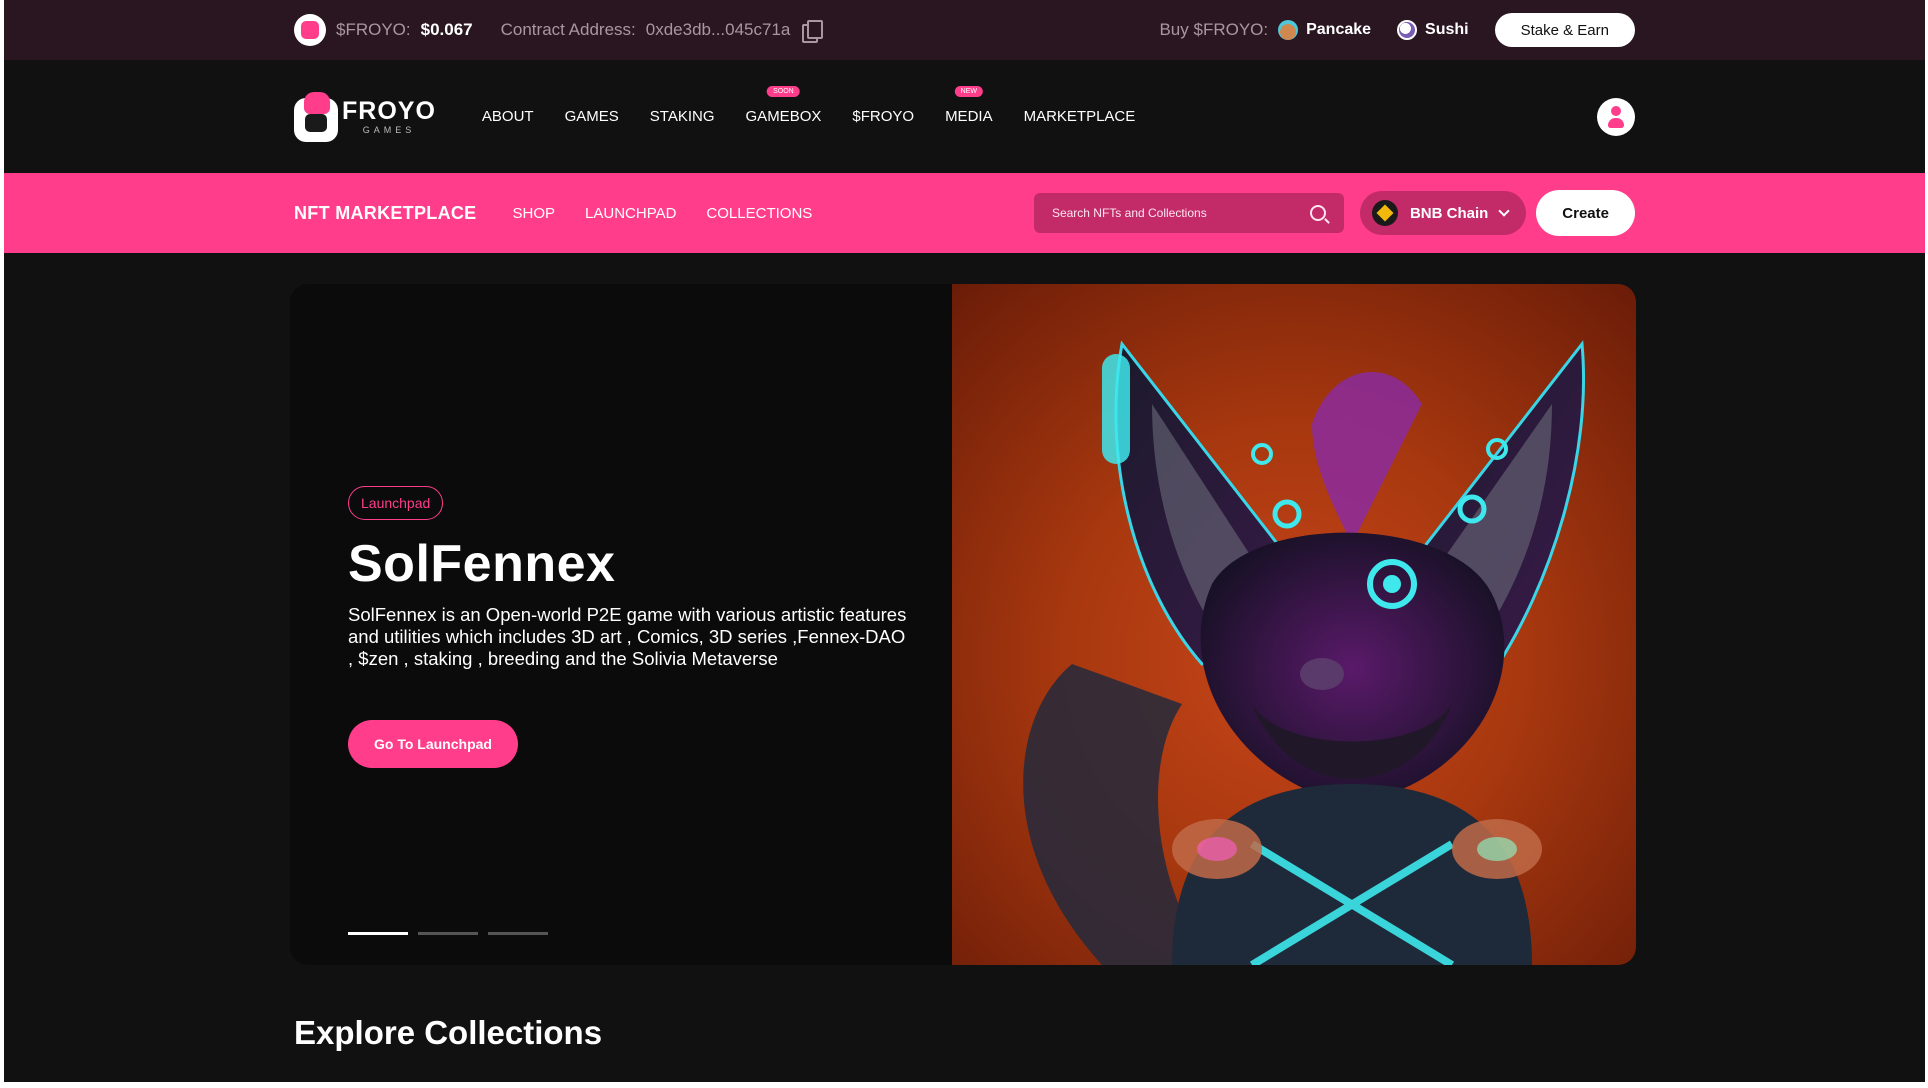 The height and width of the screenshot is (1088, 1928). Describe the element at coordinates (1214, 29) in the screenshot. I see `buy-label: Buy $FROYO:` at that location.